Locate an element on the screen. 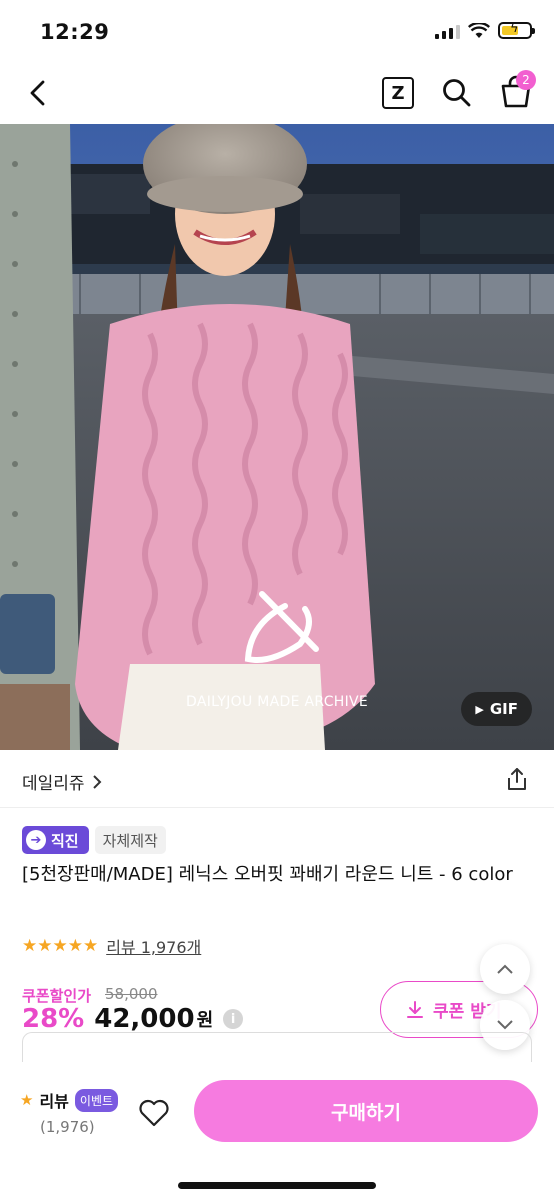 This screenshot has width=554, height=1200. sale-price: 42,000 is located at coordinates (144, 1019).